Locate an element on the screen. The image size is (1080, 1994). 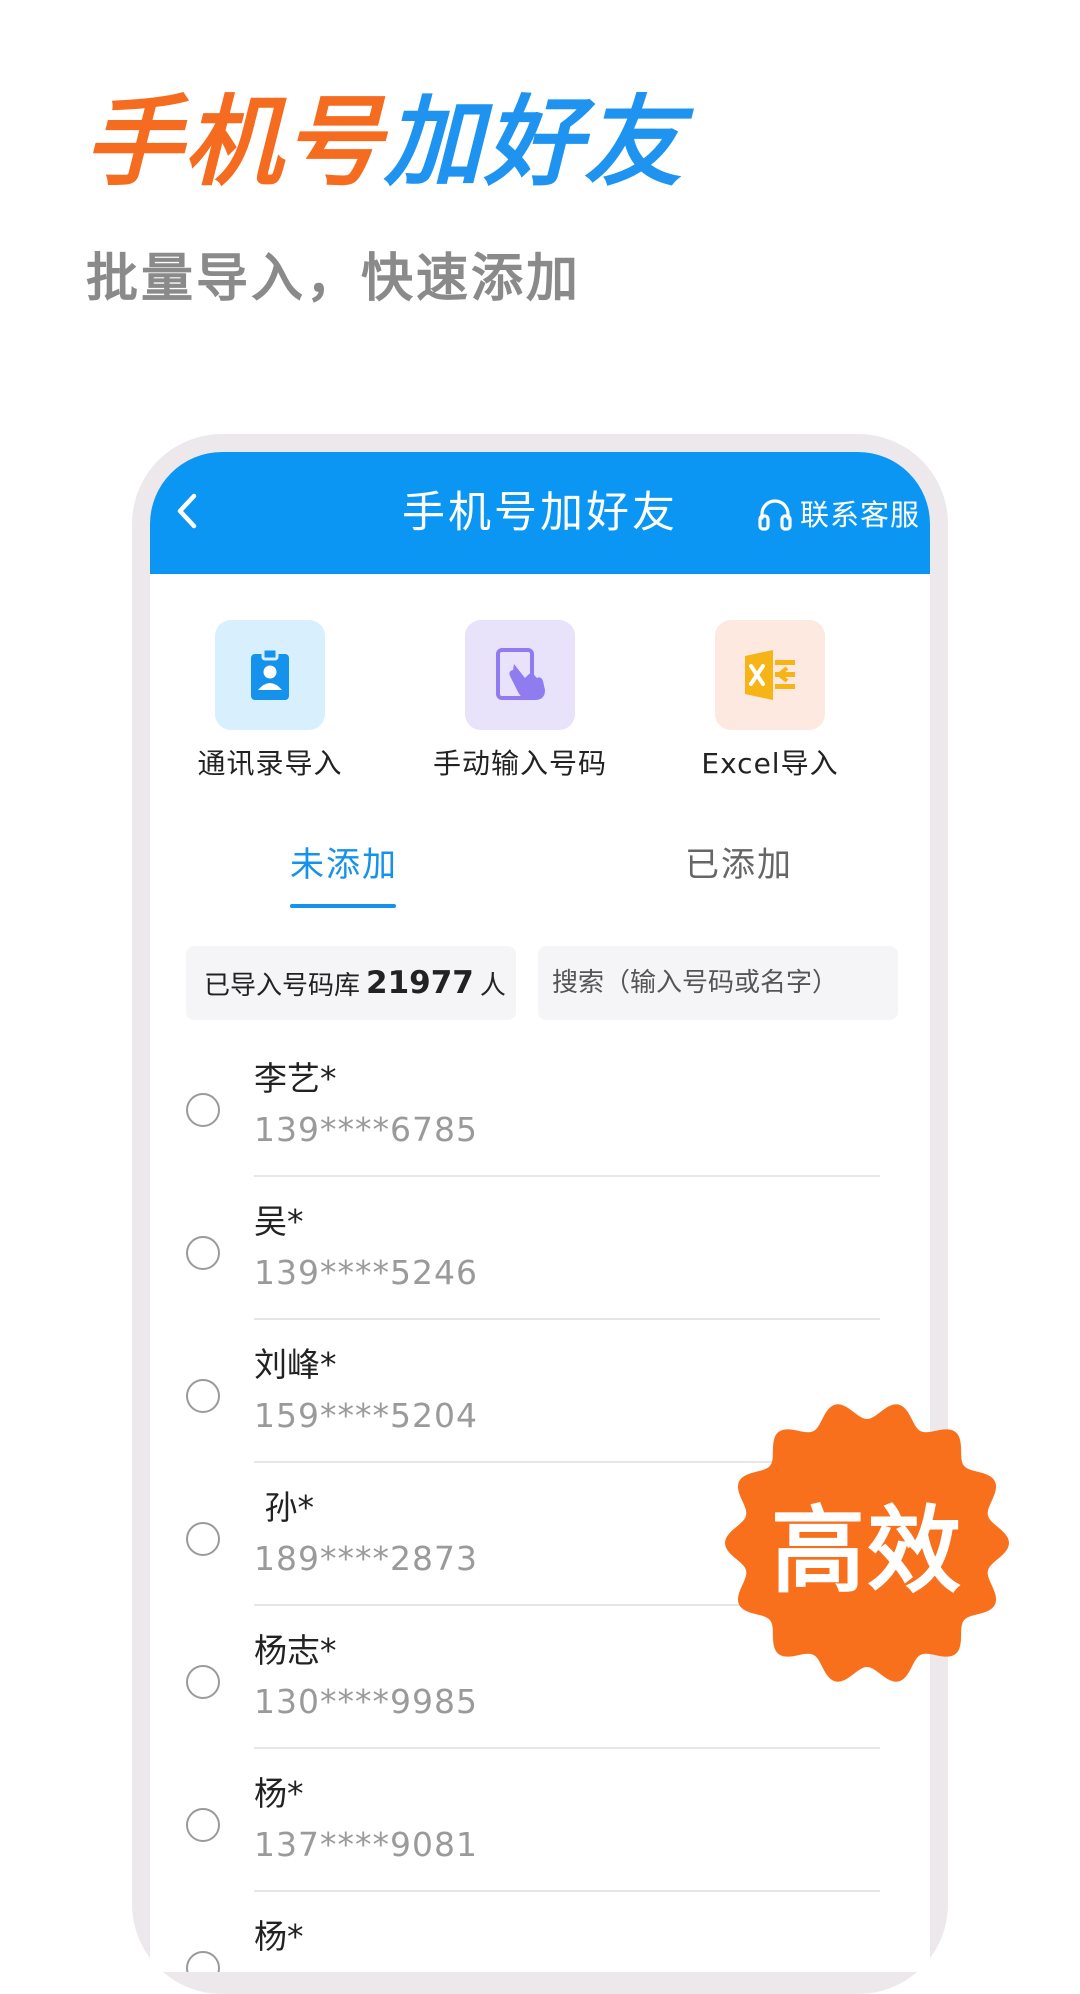
contact-phone: 137****9081 is located at coordinates (366, 1844).